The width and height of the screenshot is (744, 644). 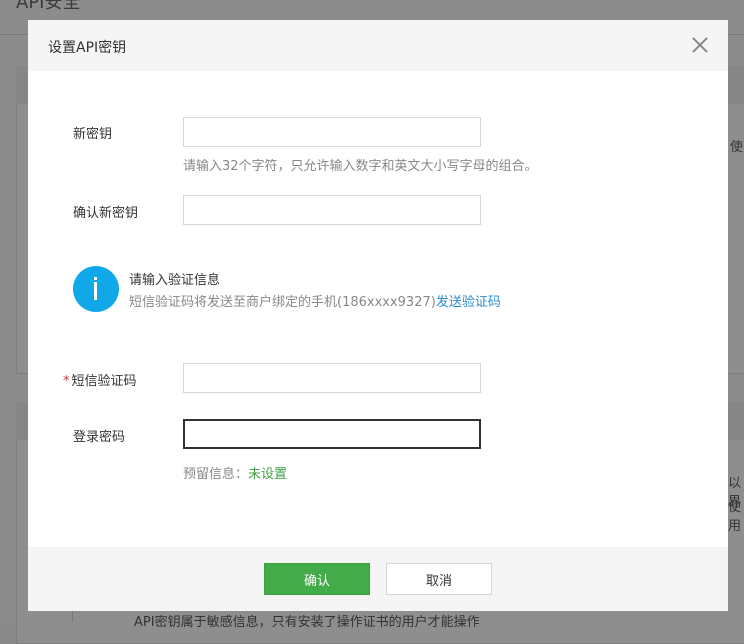 I want to click on required-mark: *, so click(x=66, y=381).